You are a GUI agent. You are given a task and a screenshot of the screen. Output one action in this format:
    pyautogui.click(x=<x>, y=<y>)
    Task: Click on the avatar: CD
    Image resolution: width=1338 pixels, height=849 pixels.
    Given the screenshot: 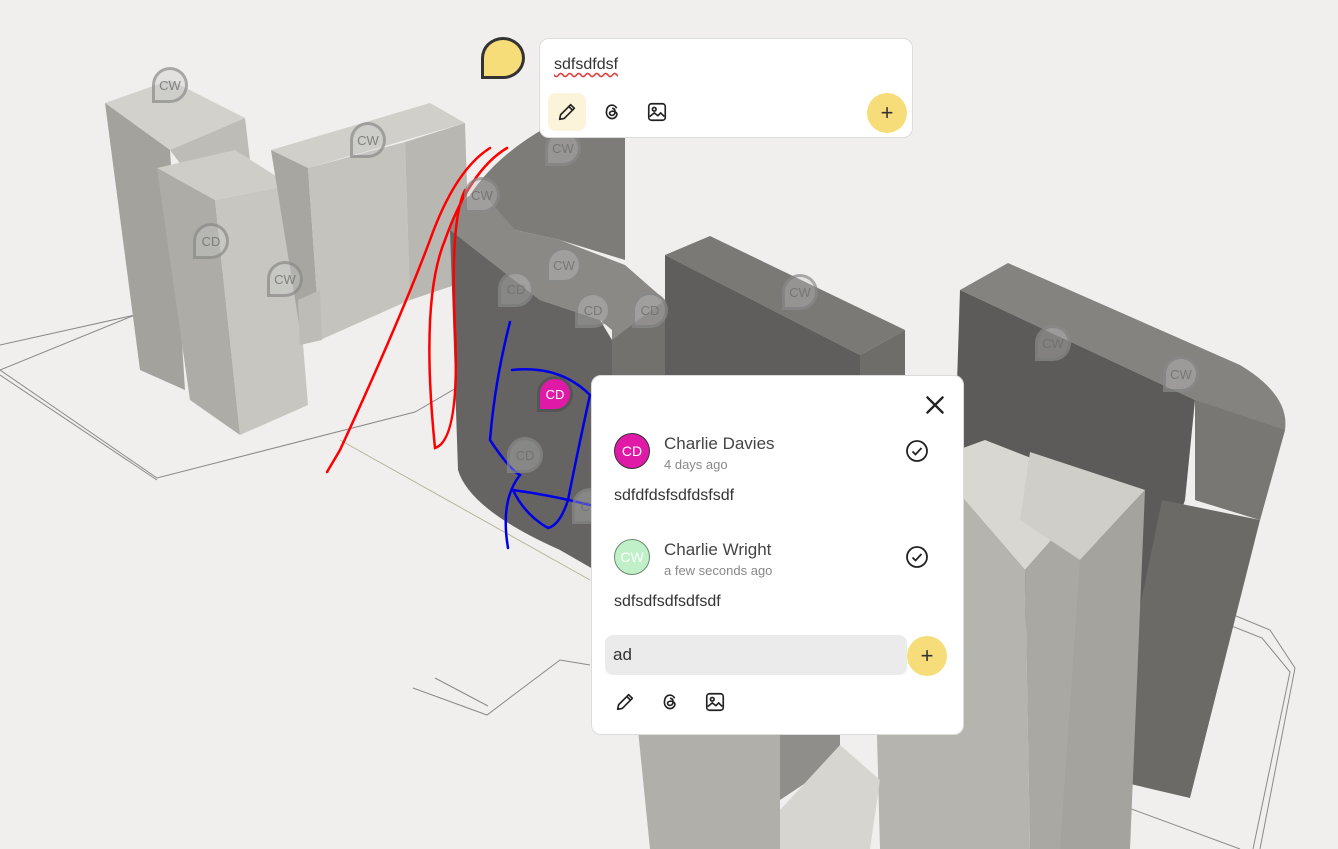 What is the action you would take?
    pyautogui.click(x=632, y=451)
    